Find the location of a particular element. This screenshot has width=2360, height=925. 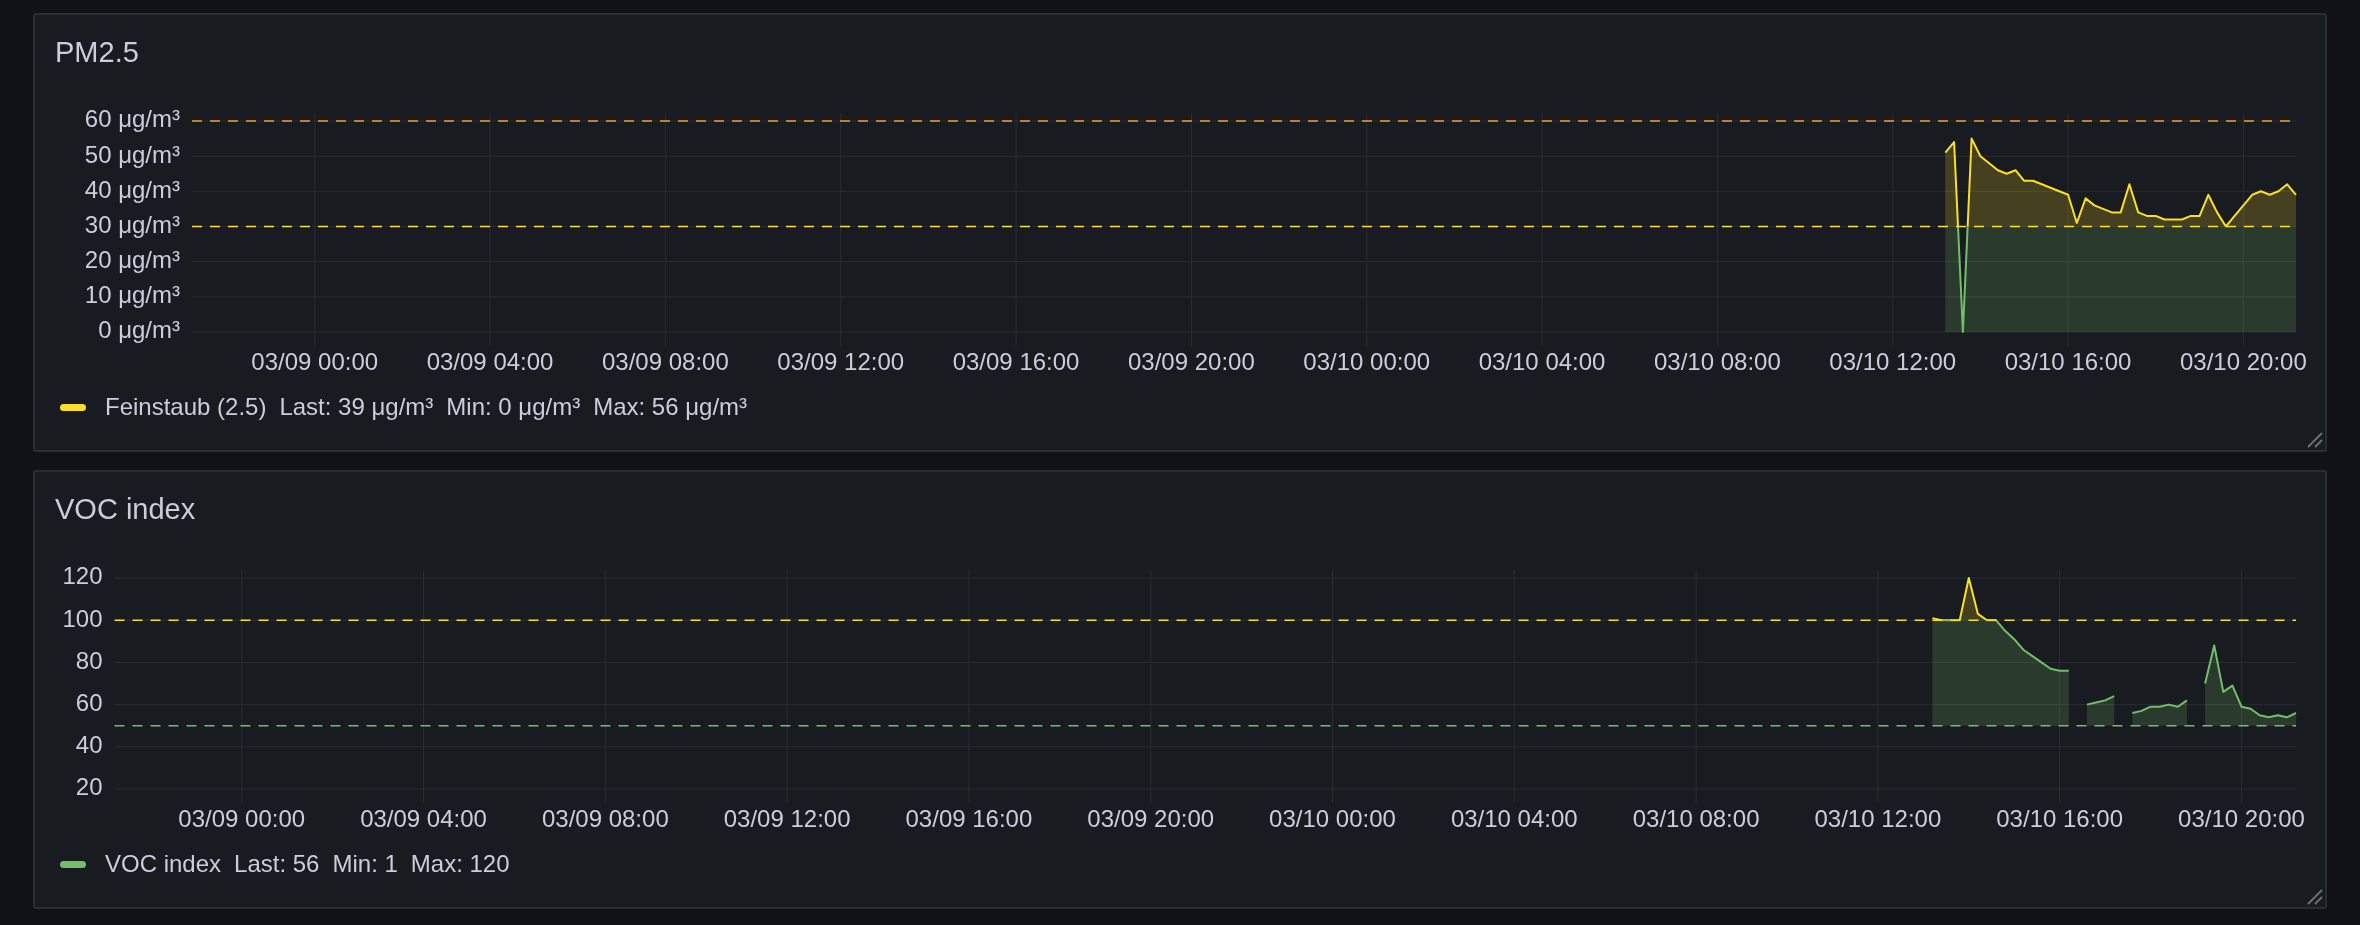

axis-tick-label: 100 is located at coordinates (82, 618).